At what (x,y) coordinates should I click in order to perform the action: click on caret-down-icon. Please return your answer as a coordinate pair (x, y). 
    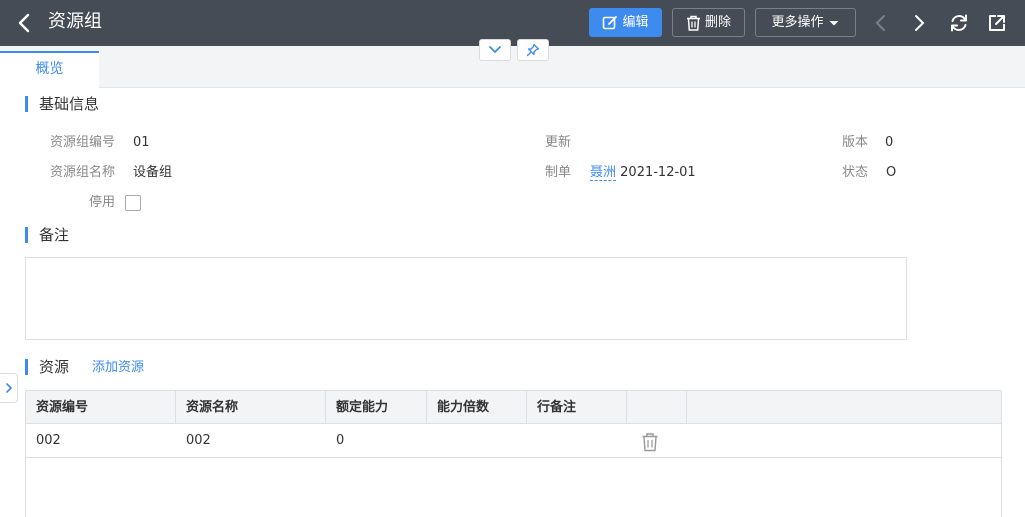
    Looking at the image, I should click on (833, 22).